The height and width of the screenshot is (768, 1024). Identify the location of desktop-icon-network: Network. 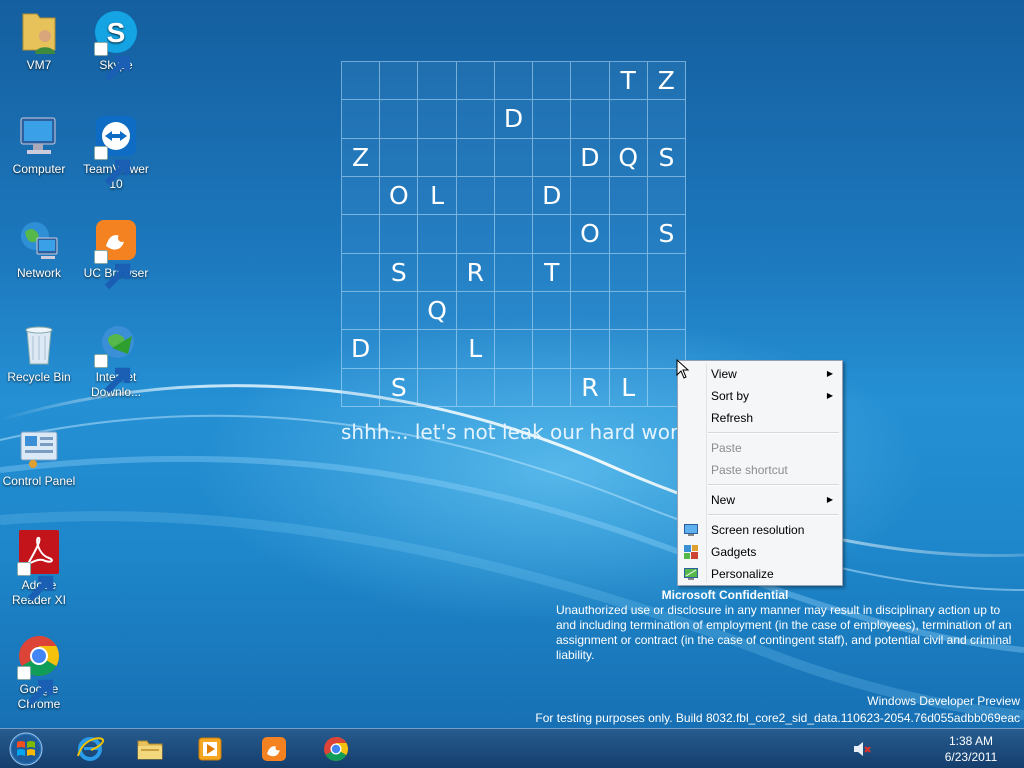
(39, 248).